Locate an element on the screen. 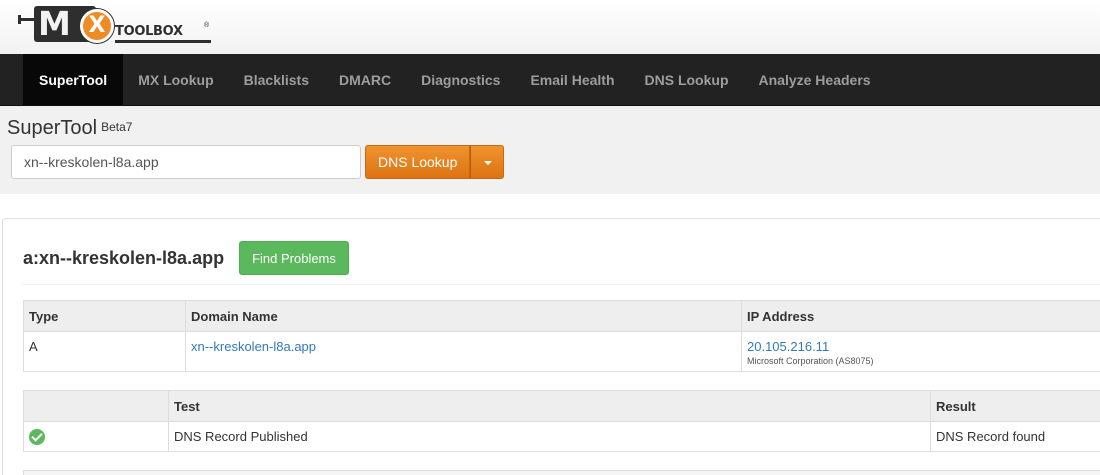  table-row: DNS Record Published DNS Record found is located at coordinates (561, 436).